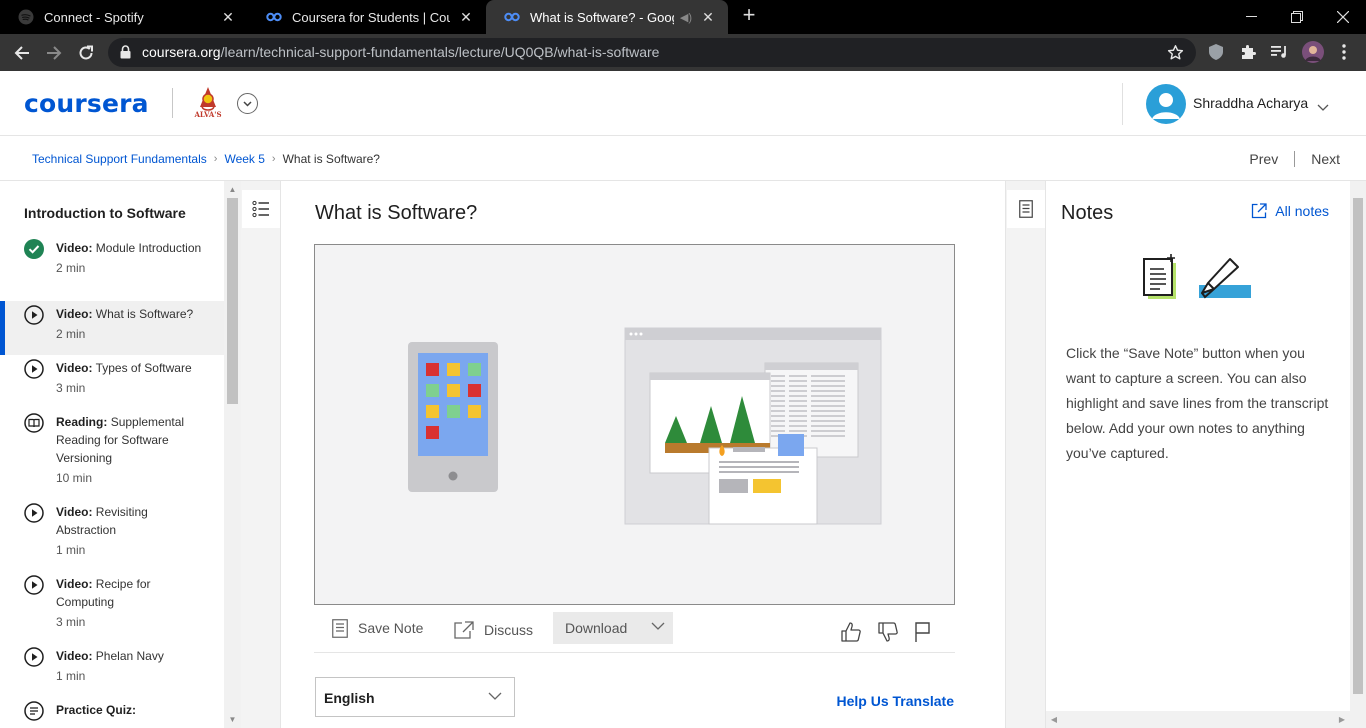  What do you see at coordinates (683, 103) in the screenshot?
I see `site-header: coursera ALVA'S Shraddha Acharya` at bounding box center [683, 103].